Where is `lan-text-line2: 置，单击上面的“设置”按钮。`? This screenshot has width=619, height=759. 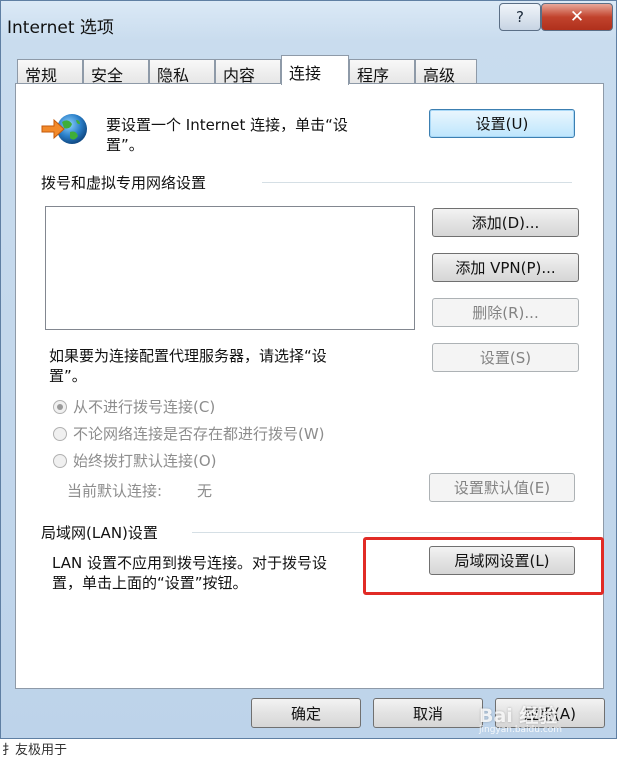
lan-text-line2: 置，单击上面的“设置”按钮。 is located at coordinates (150, 583).